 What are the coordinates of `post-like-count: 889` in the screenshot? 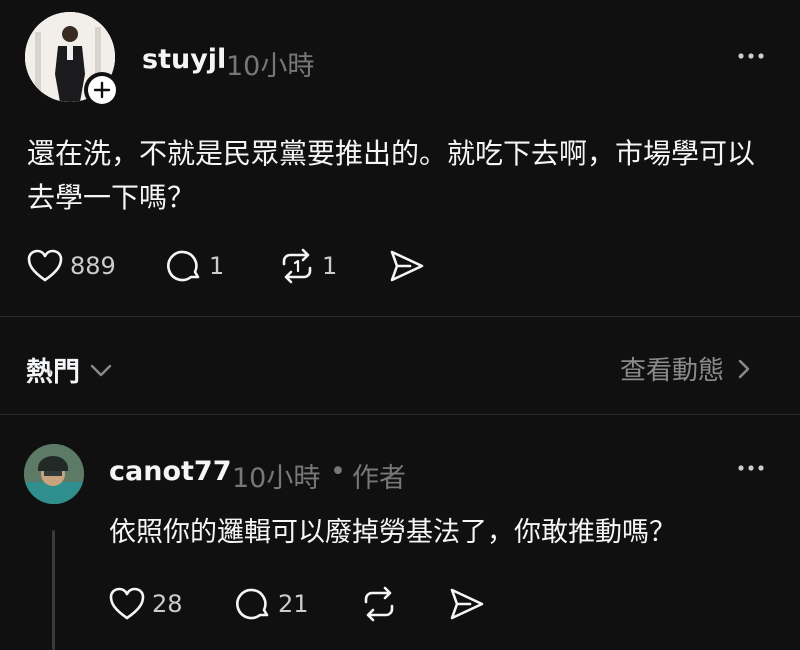 It's located at (93, 266).